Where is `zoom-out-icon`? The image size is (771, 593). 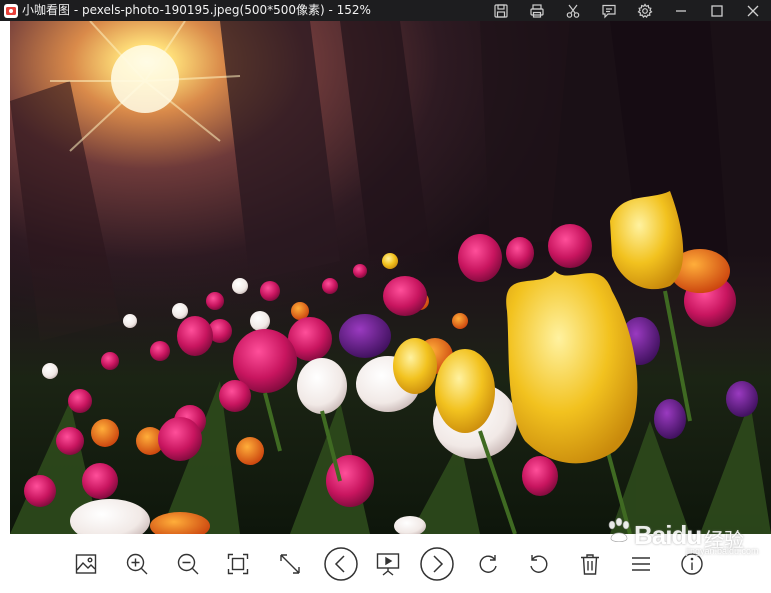
zoom-out-icon is located at coordinates (188, 564).